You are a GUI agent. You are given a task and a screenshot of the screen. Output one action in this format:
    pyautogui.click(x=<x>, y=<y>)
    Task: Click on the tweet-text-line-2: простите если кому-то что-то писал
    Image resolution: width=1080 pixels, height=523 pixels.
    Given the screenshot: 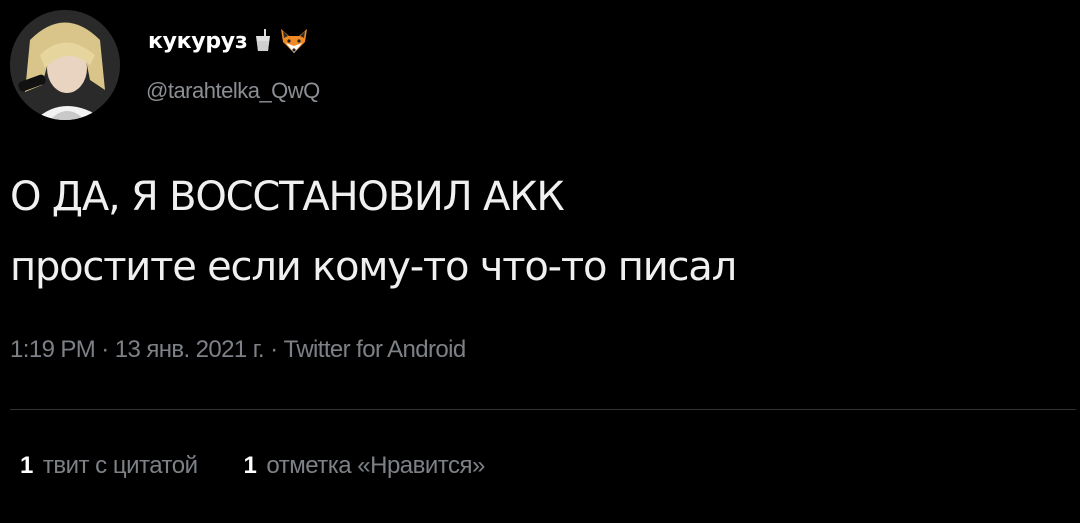 What is the action you would take?
    pyautogui.click(x=373, y=267)
    